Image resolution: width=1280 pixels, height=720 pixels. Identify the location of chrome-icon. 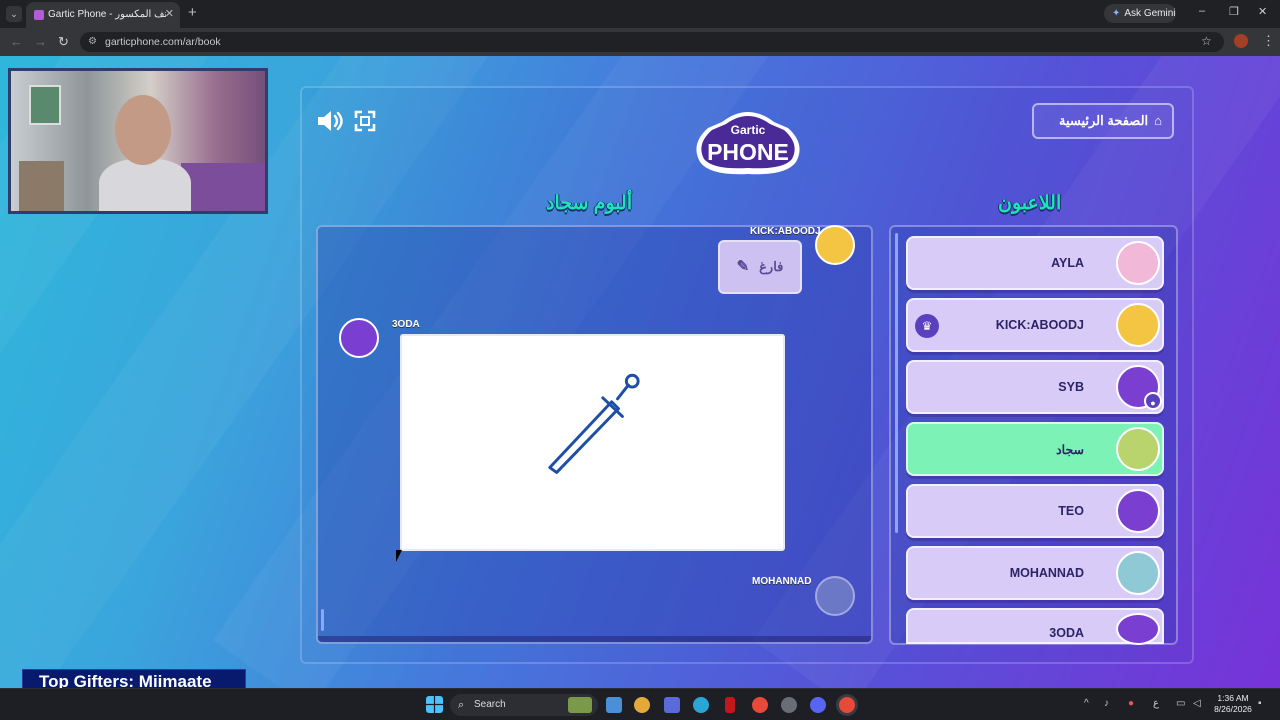
(760, 705).